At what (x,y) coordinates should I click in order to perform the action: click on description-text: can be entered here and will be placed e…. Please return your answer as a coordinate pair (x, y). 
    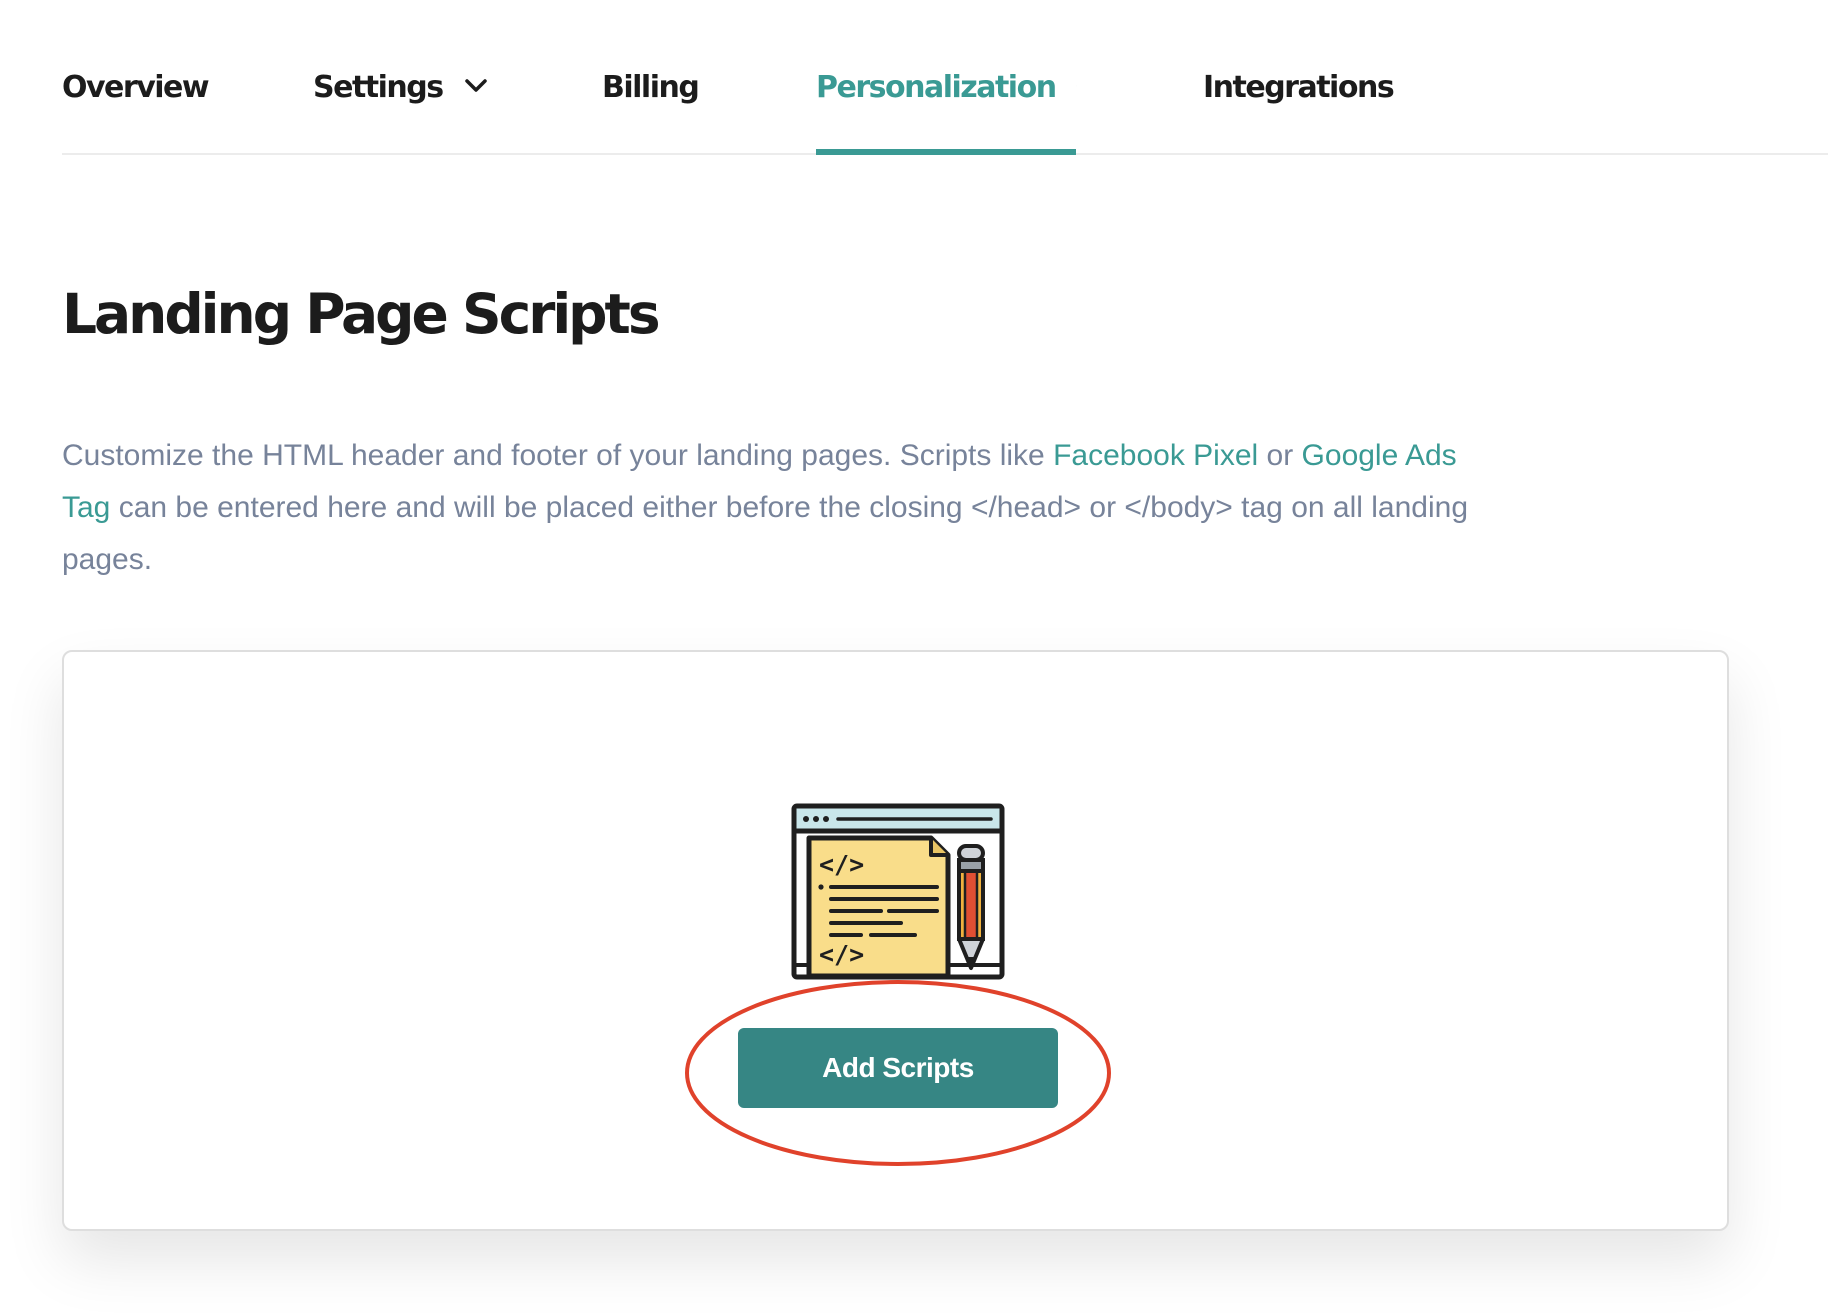
    Looking at the image, I should click on (765, 533).